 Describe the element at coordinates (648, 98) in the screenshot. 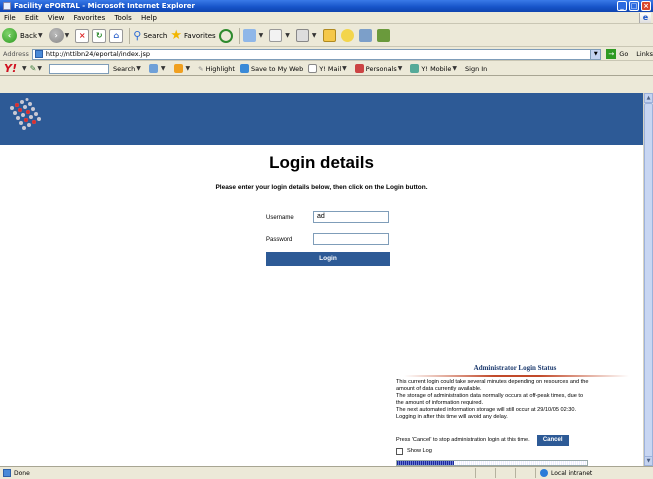

I see `scroll-up-icon: ▲` at that location.